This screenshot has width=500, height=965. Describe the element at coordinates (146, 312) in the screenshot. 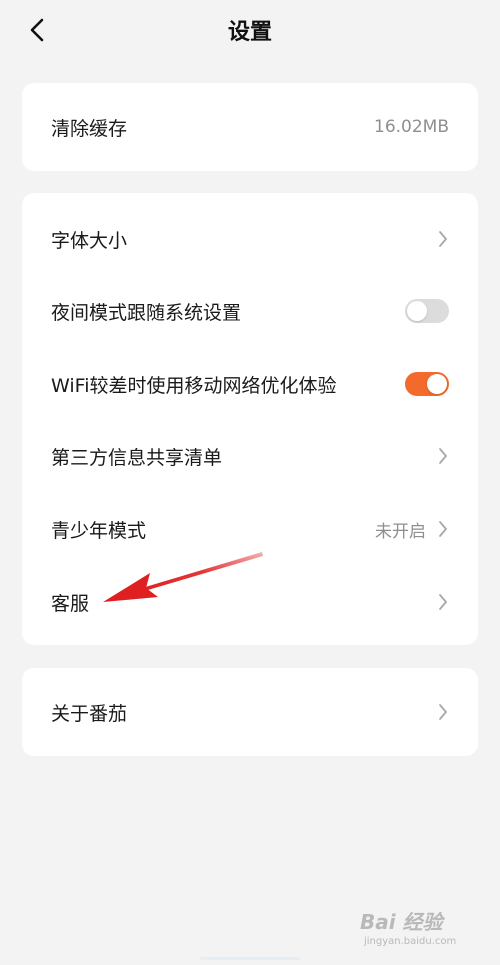

I see `night-mode-label: 夜间模式跟随系统设置` at that location.